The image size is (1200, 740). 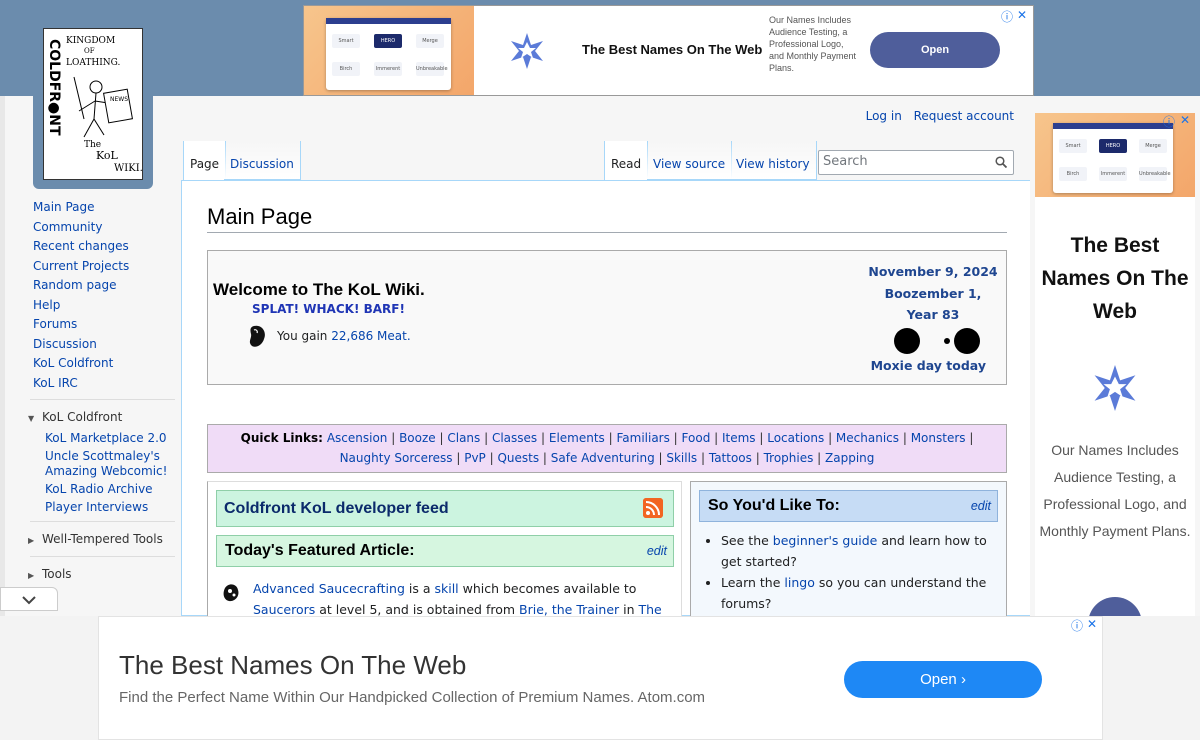 I want to click on quick-links-label: Quick Links:, so click(x=281, y=438).